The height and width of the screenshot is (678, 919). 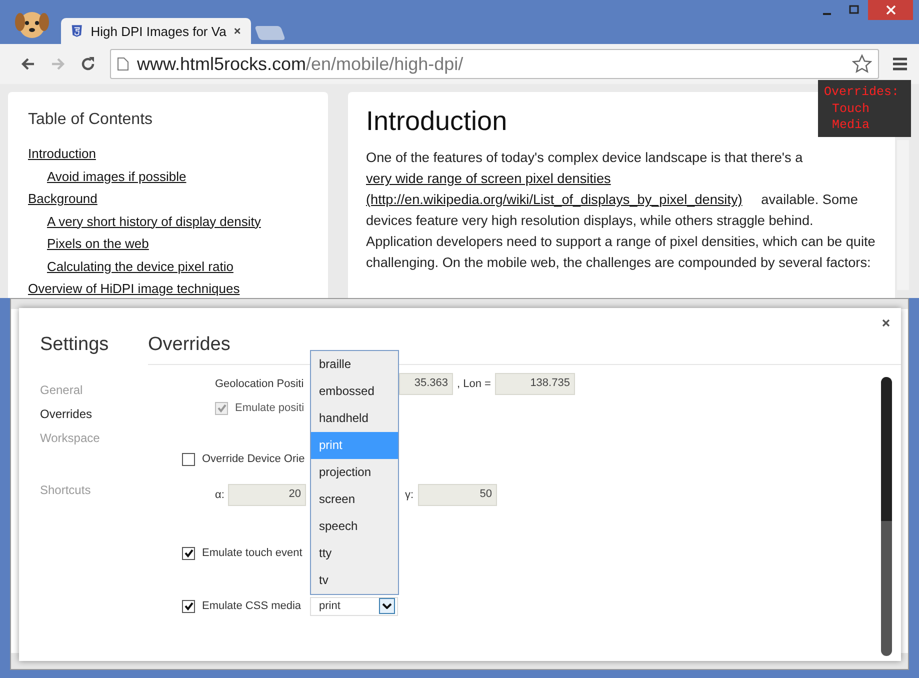 I want to click on close-window-button, so click(x=890, y=10).